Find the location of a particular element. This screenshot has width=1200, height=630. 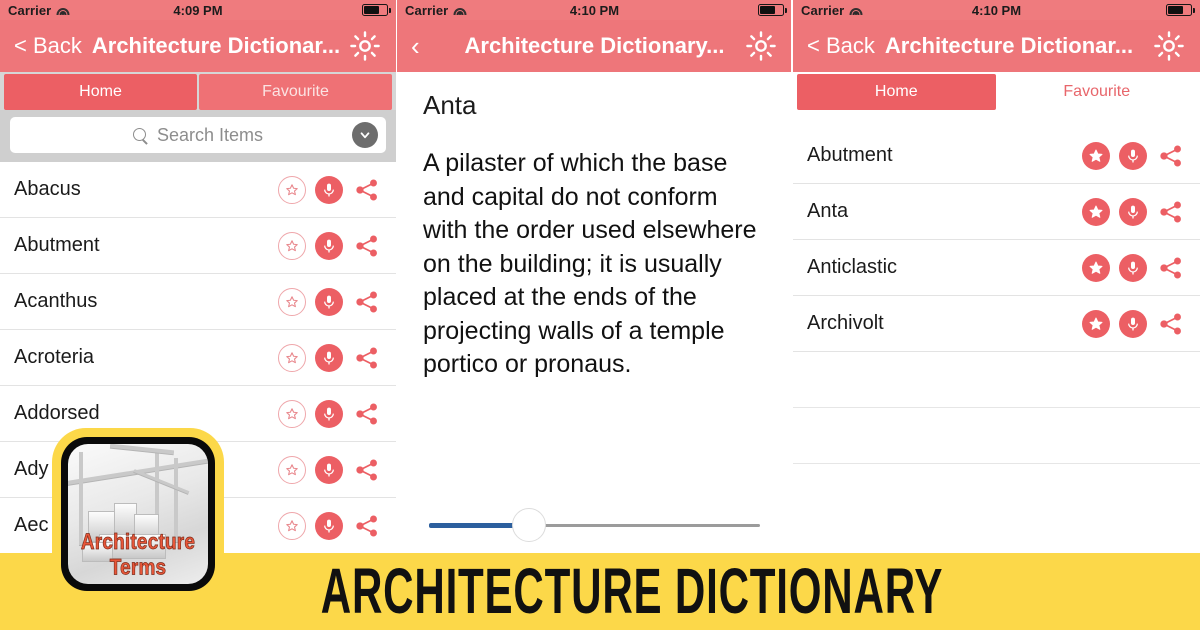

table-row: Acroteria is located at coordinates (198, 358).